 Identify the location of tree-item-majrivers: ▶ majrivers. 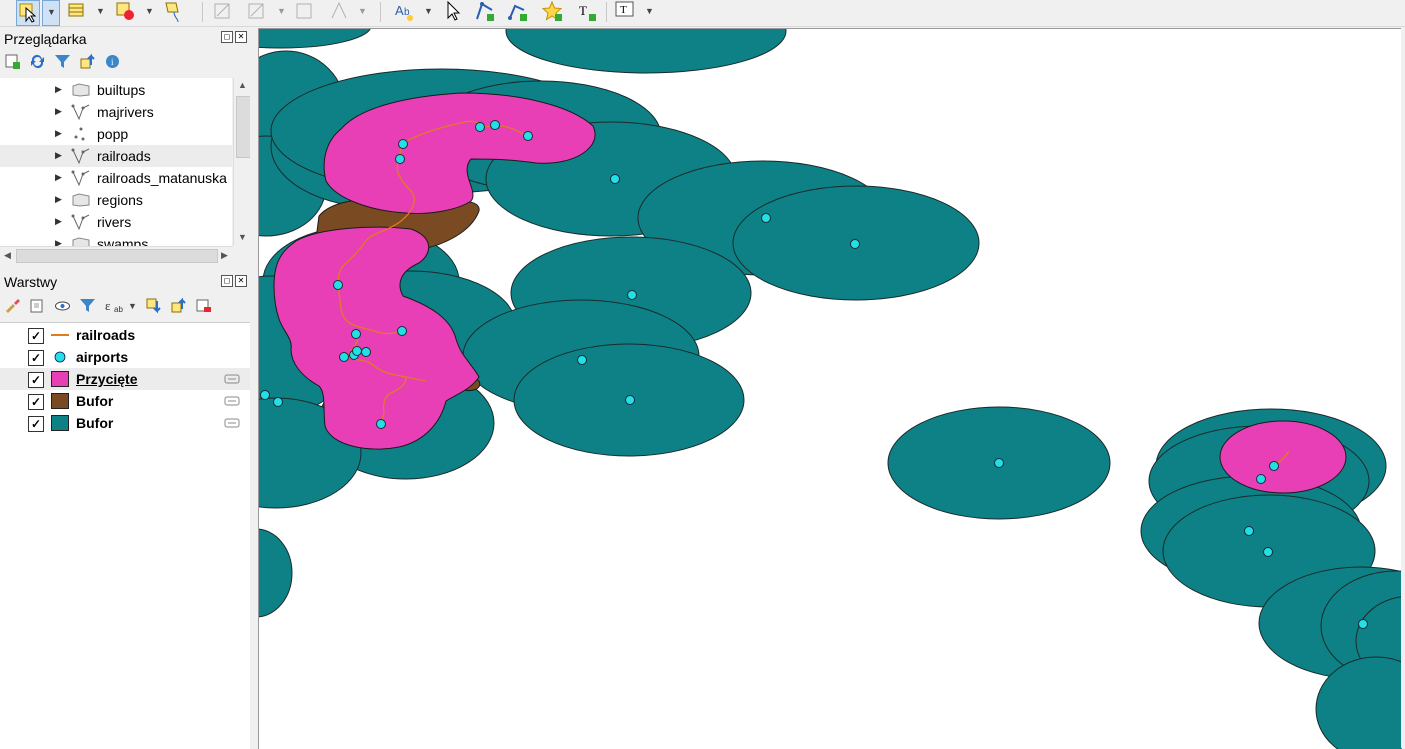
(116, 112).